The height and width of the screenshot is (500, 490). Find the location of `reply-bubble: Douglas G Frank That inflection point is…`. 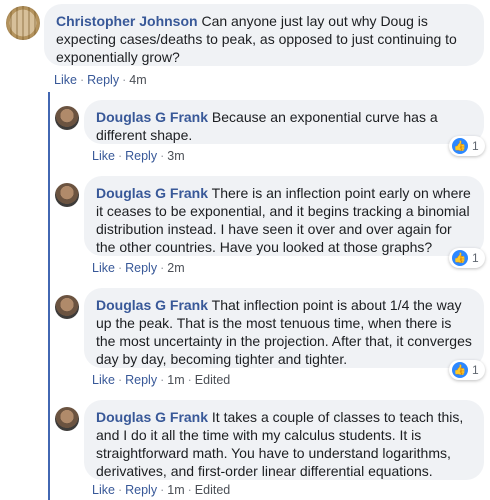

reply-bubble: Douglas G Frank That inflection point is… is located at coordinates (284, 328).